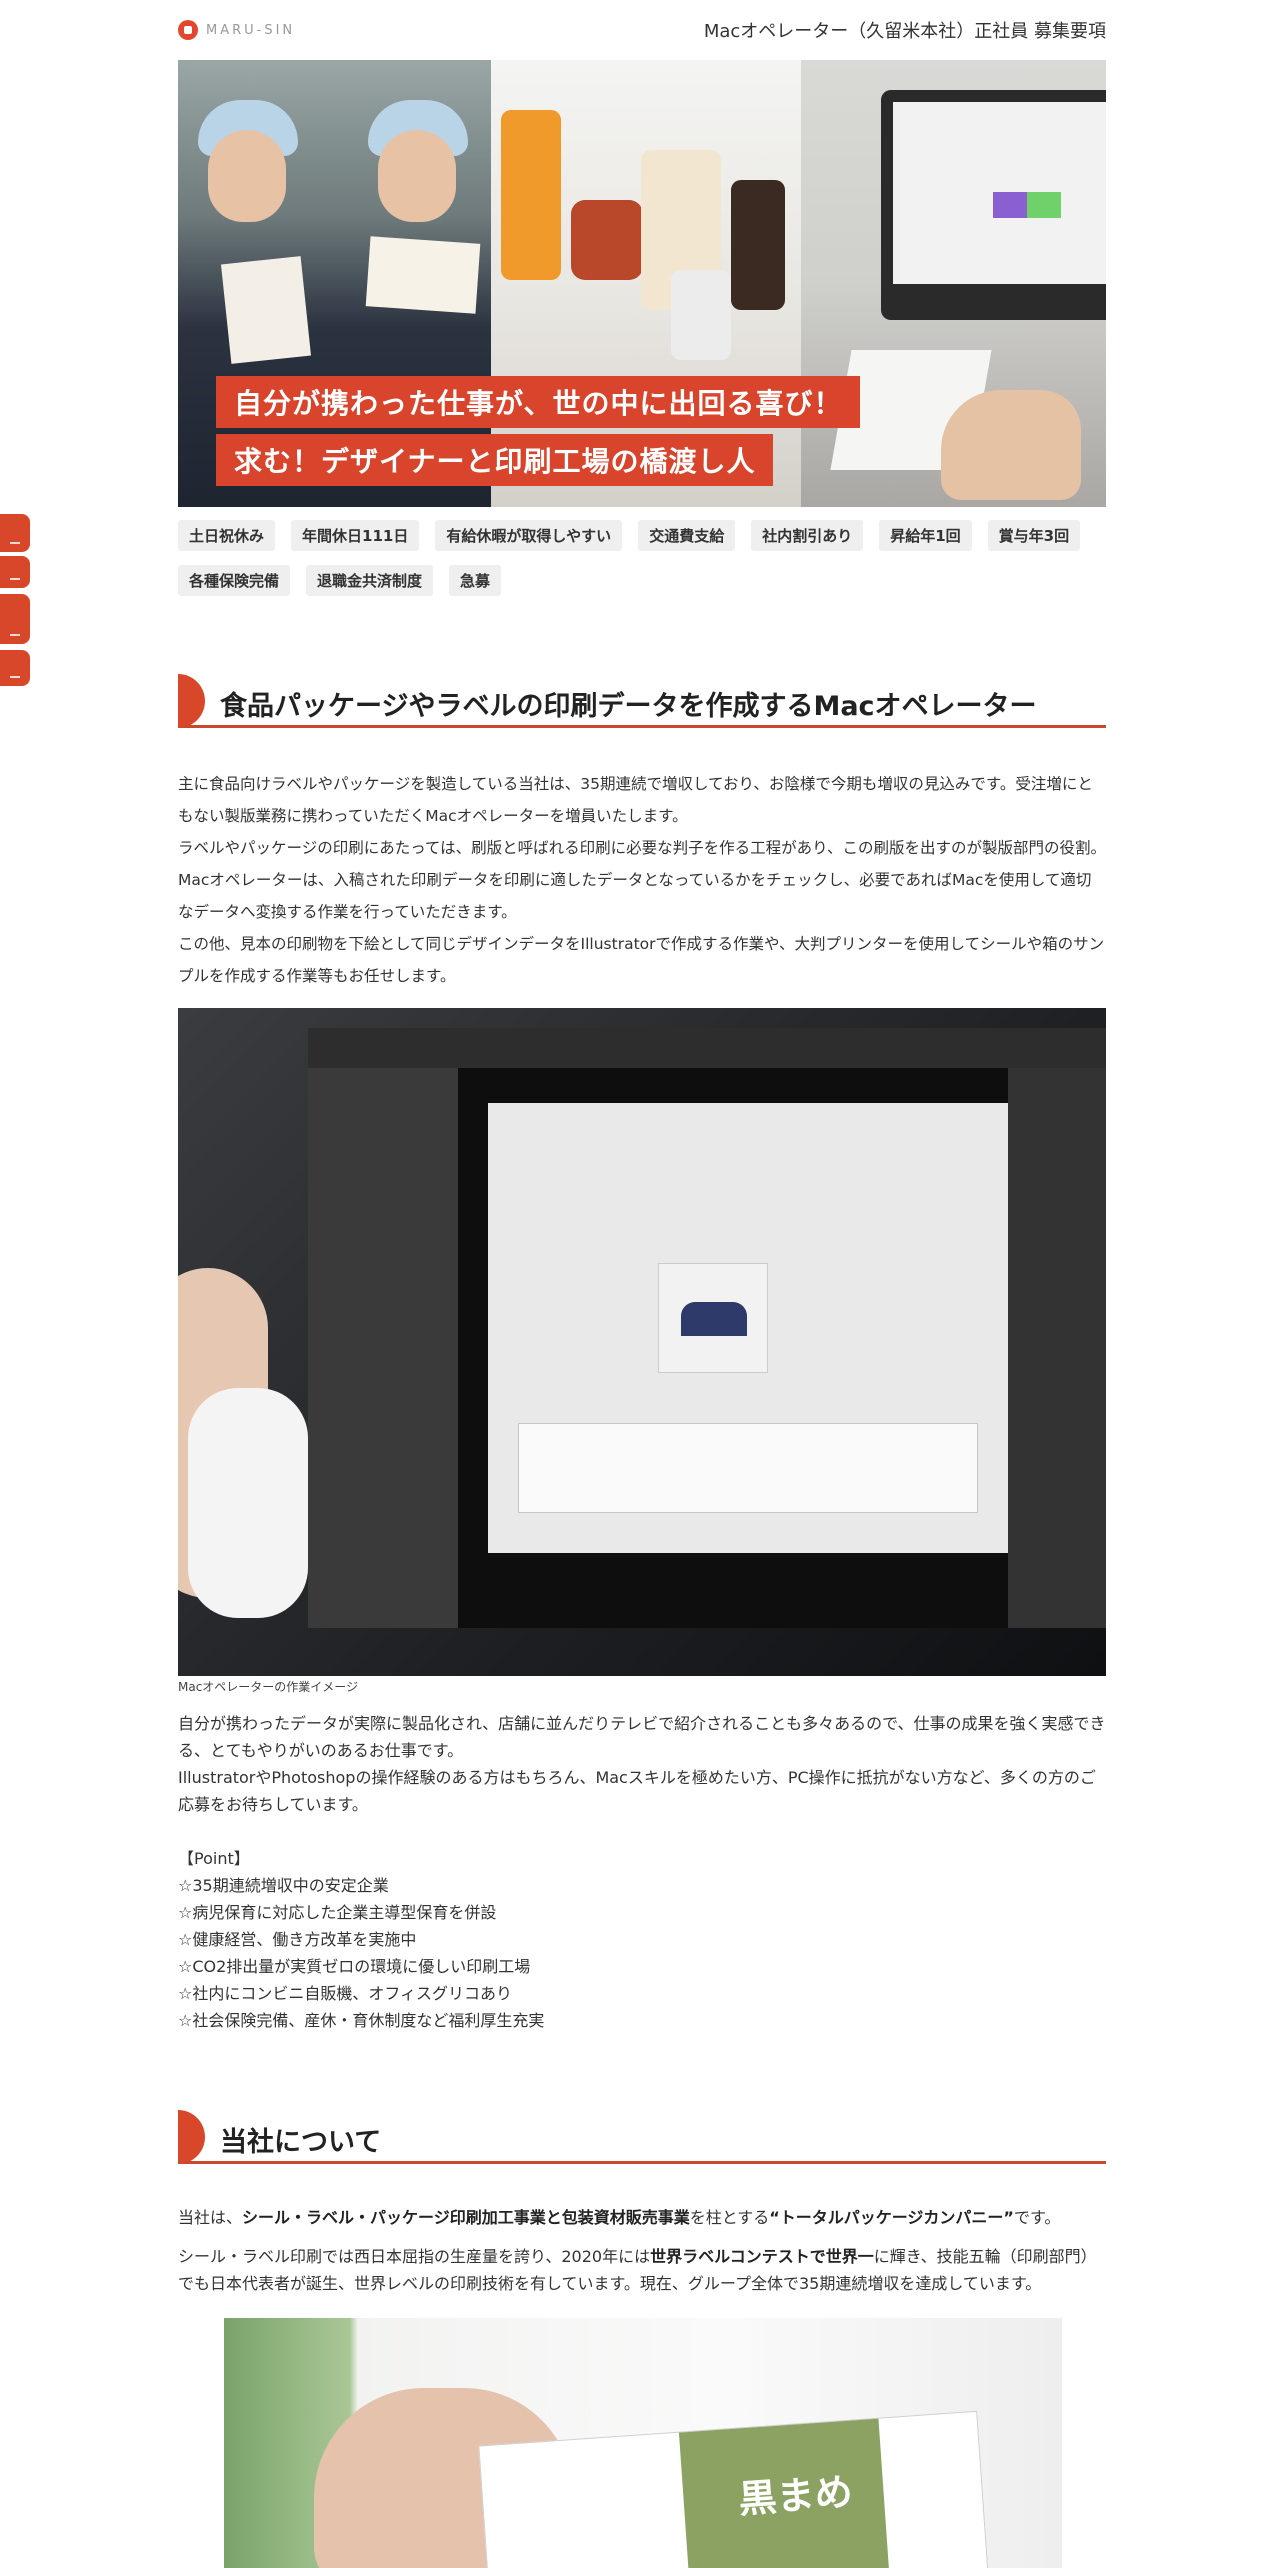 The height and width of the screenshot is (2568, 1284). What do you see at coordinates (495, 460) in the screenshot?
I see `hero-caption-2: 求む！デザイナーと印刷工場の橋渡し人` at bounding box center [495, 460].